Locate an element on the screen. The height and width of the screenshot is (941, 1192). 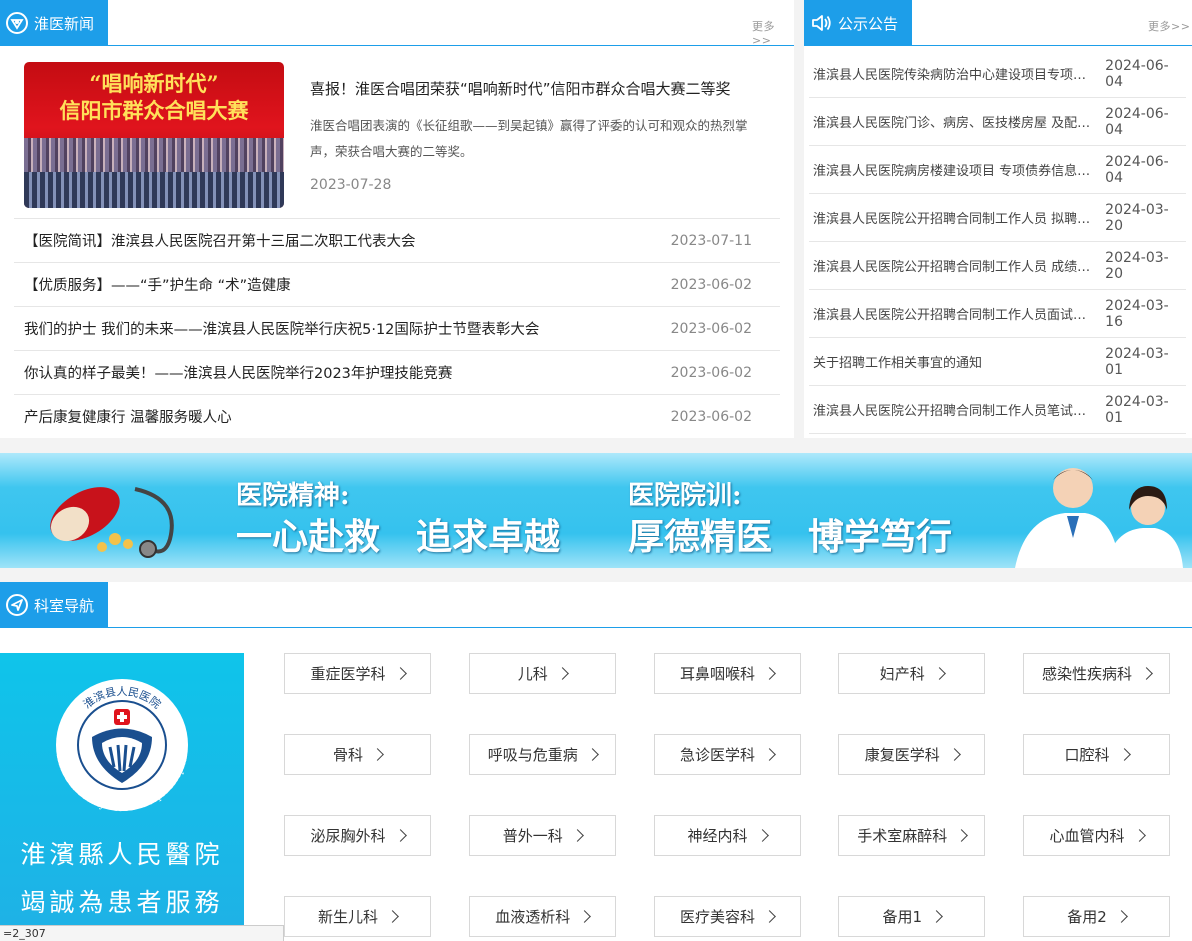
featured-news-image: “唱响新时代” 信阳市群众合唱大赛 is located at coordinates (154, 135).